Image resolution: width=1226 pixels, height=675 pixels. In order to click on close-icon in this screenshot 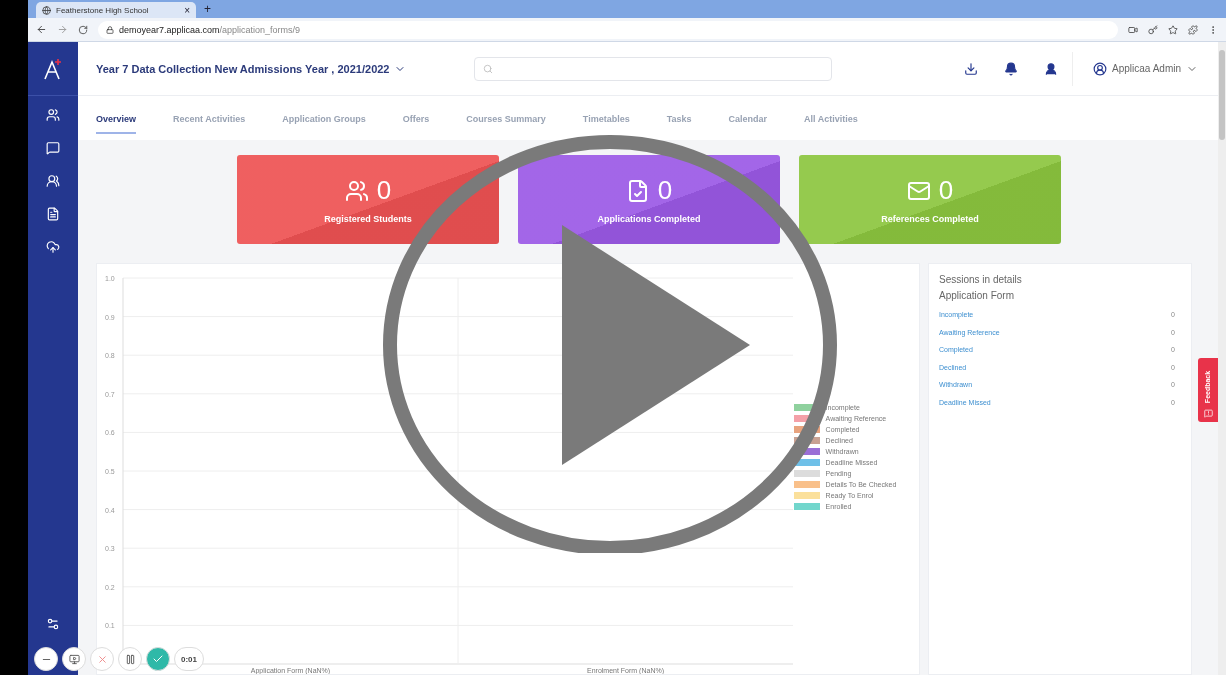, I will do `click(102, 659)`.